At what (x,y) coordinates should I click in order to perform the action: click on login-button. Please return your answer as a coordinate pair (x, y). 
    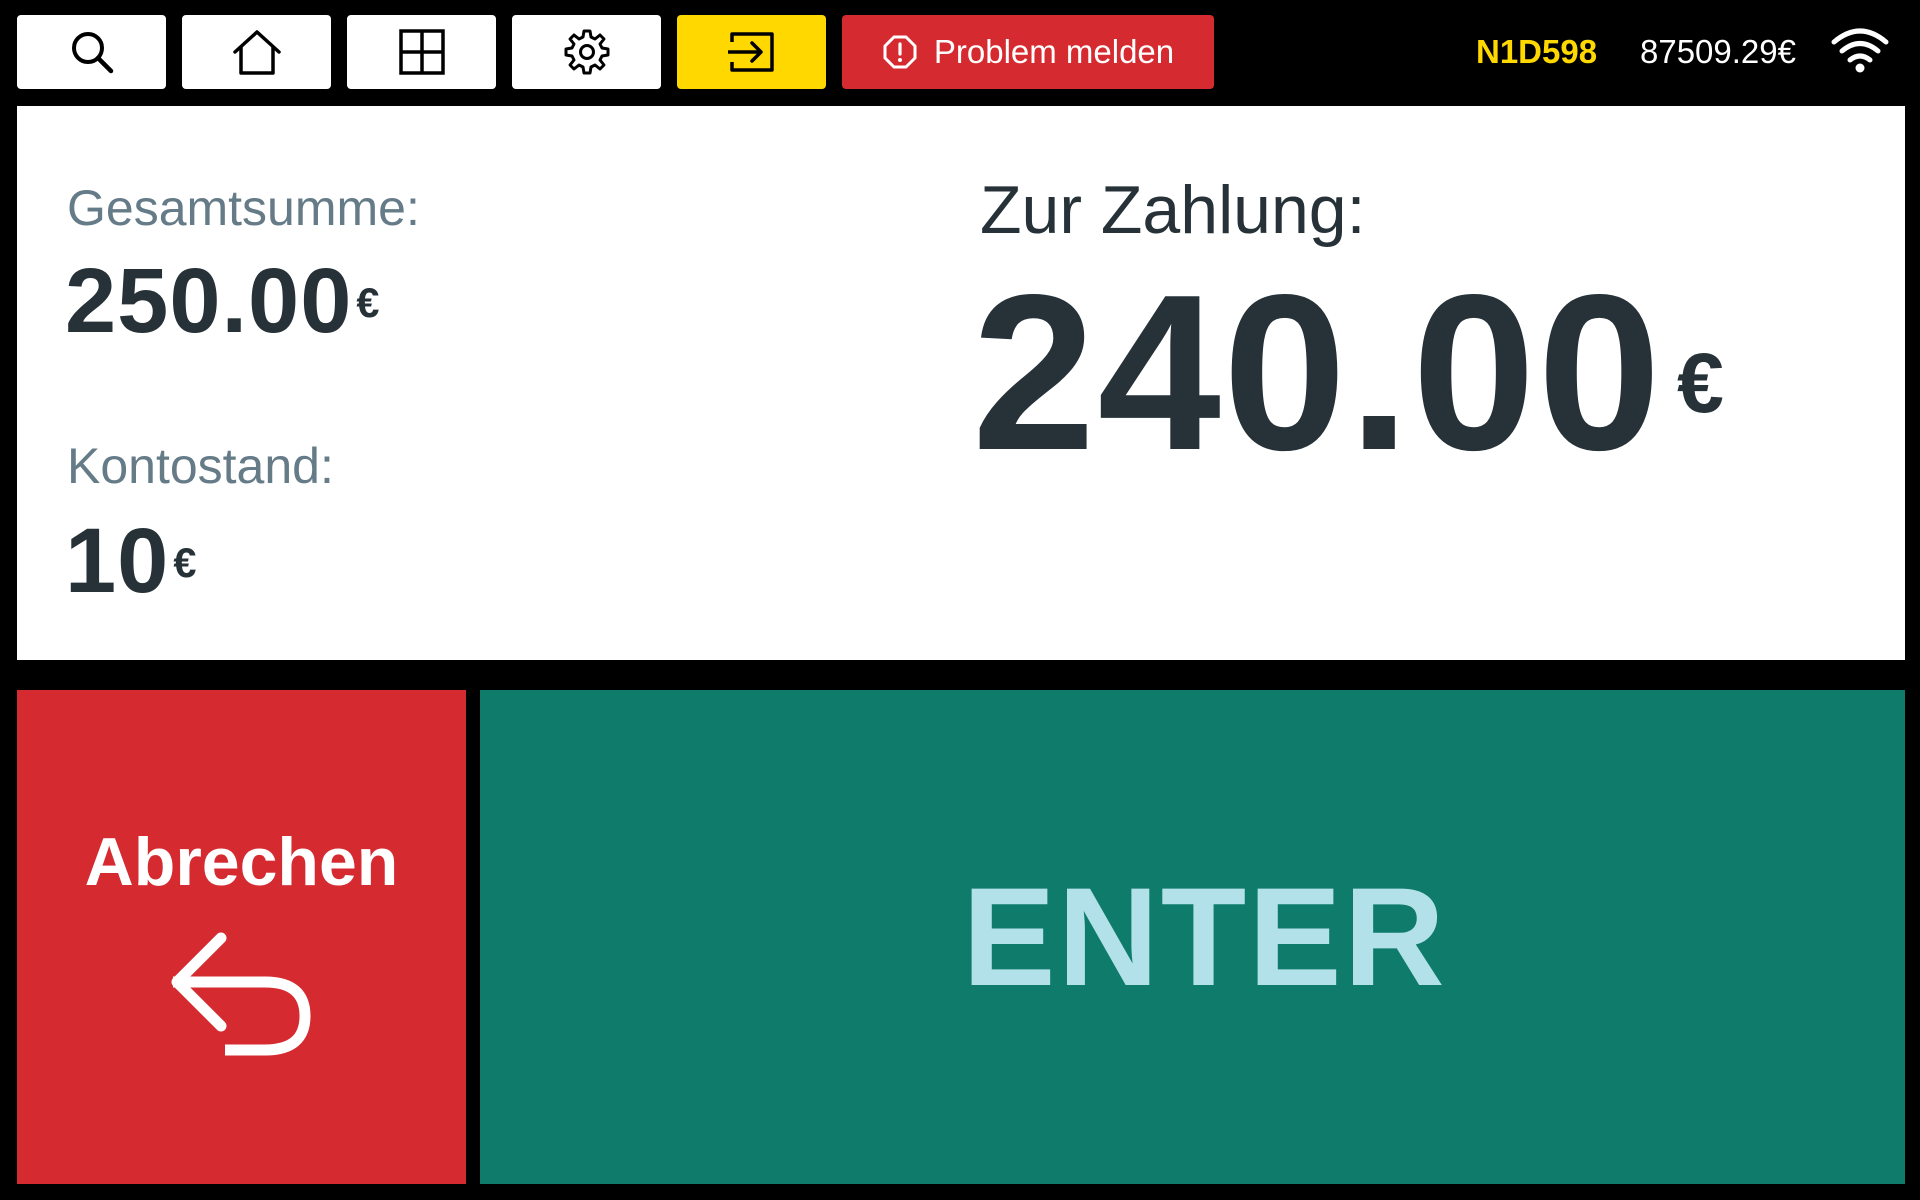
    Looking at the image, I should click on (751, 52).